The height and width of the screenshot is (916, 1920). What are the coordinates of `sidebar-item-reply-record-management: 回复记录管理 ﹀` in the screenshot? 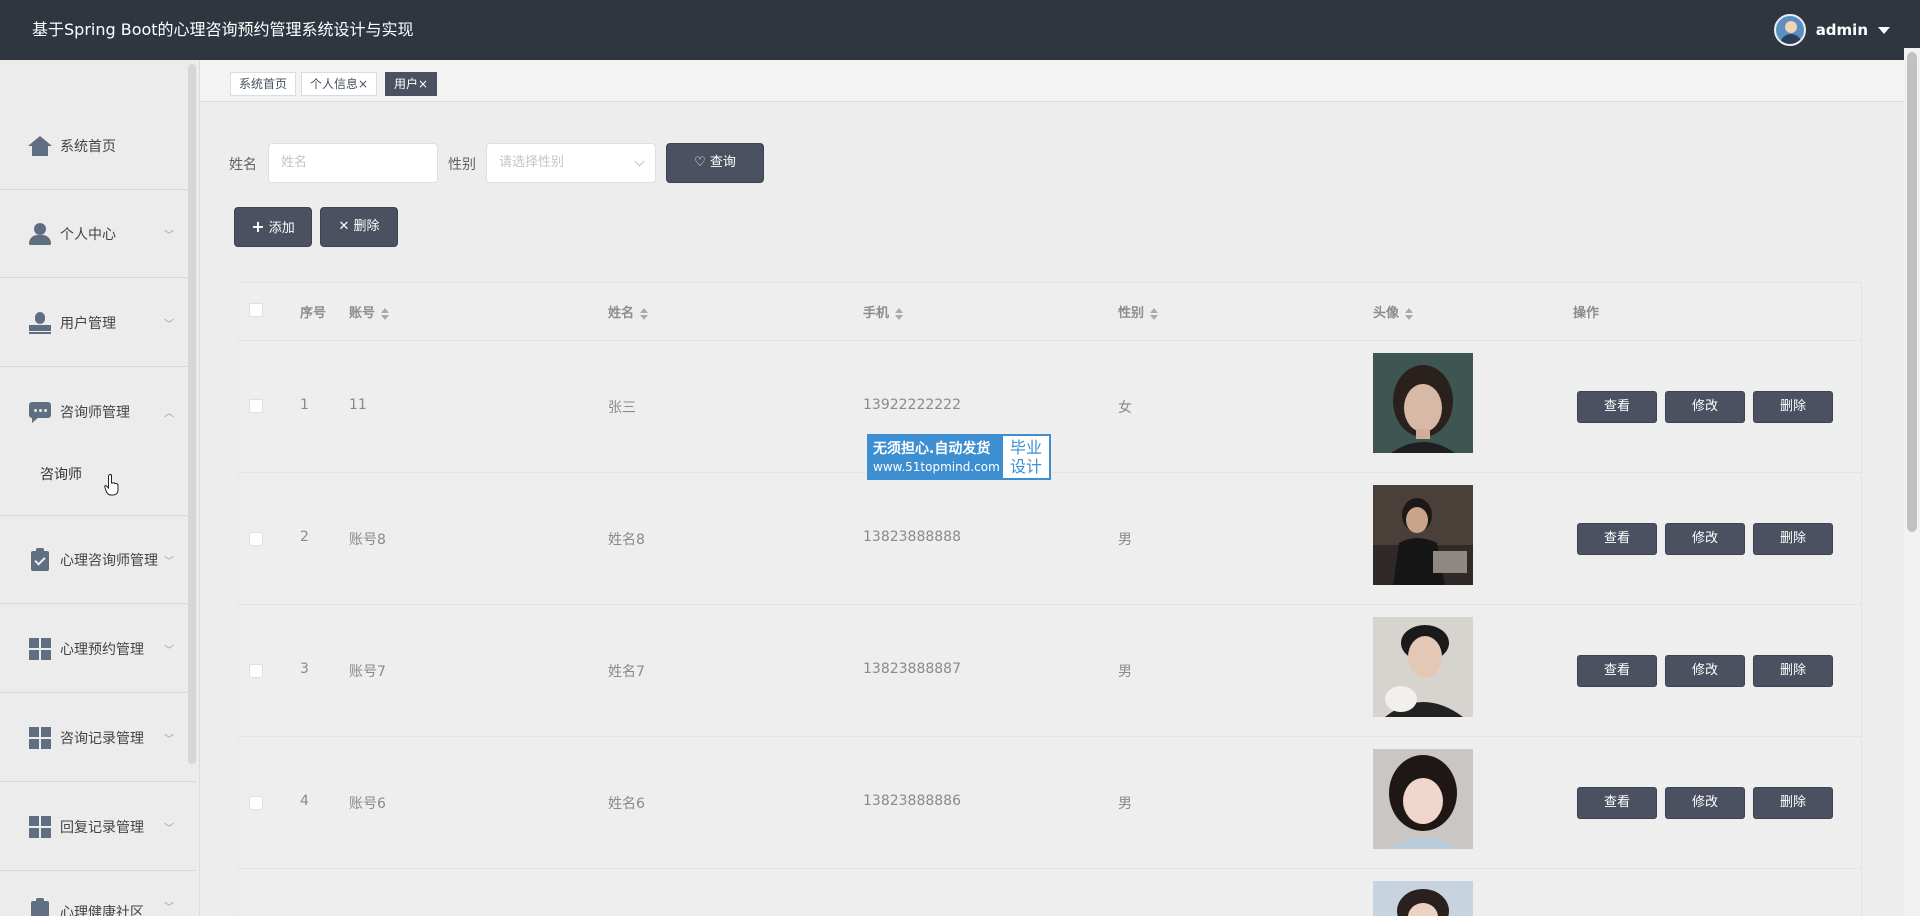 It's located at (98, 827).